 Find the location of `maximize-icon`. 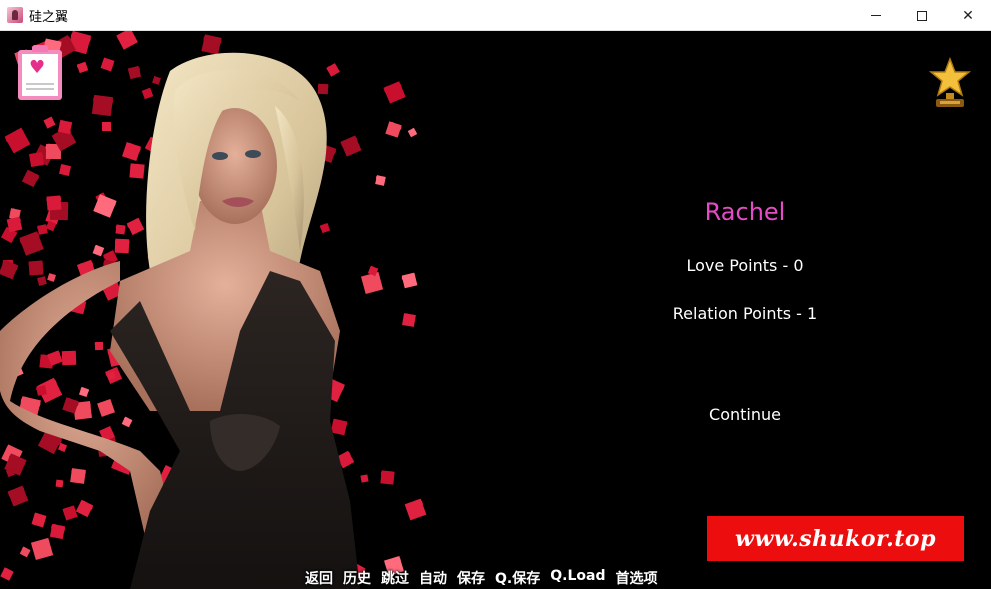

maximize-icon is located at coordinates (922, 15).